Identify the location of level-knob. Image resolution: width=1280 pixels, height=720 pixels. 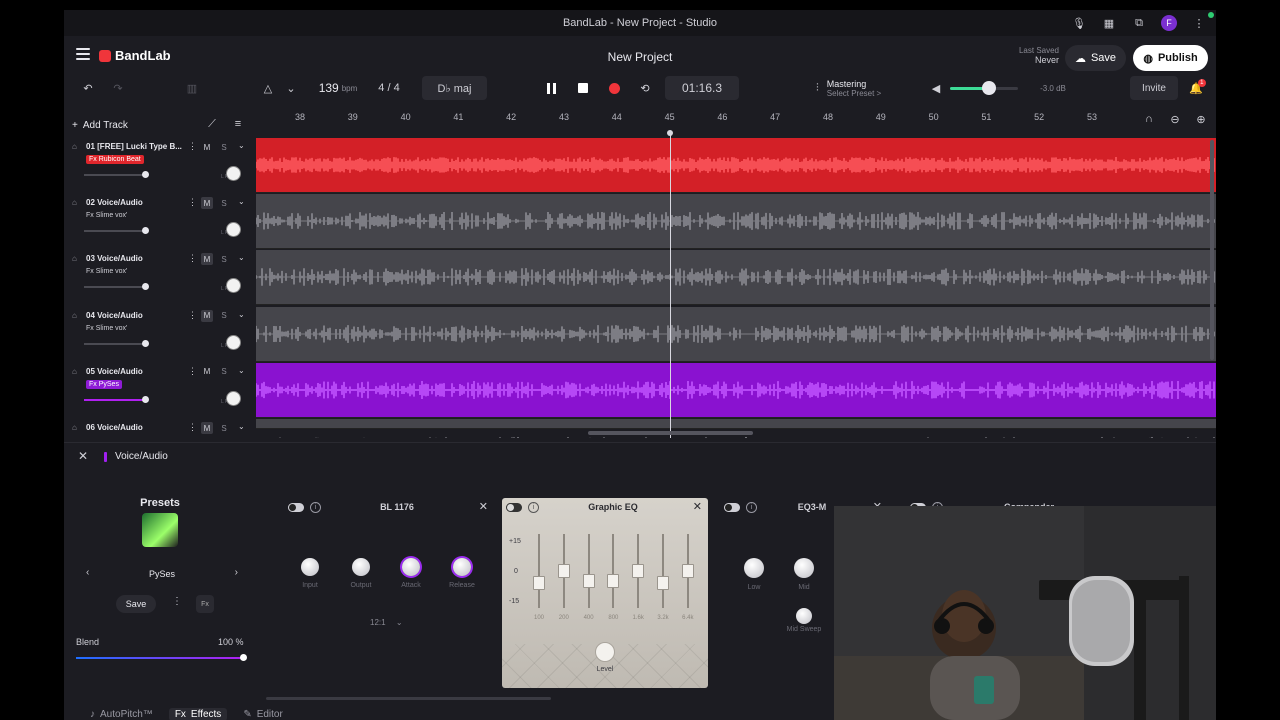
(605, 652).